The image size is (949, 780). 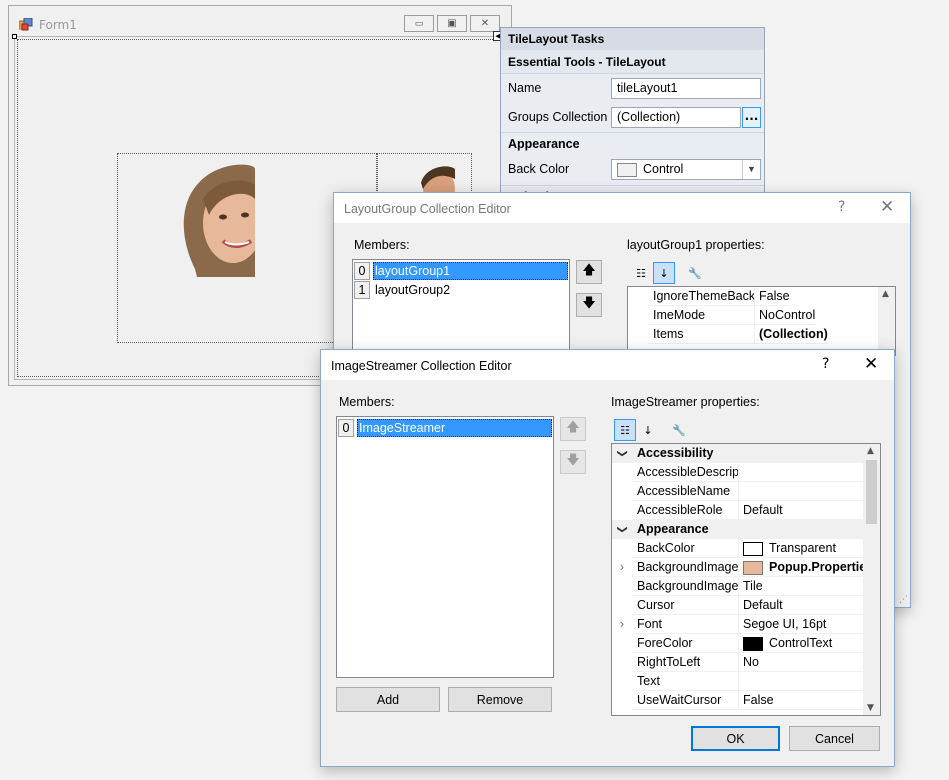 I want to click on property-value-text: Default, so click(x=763, y=605).